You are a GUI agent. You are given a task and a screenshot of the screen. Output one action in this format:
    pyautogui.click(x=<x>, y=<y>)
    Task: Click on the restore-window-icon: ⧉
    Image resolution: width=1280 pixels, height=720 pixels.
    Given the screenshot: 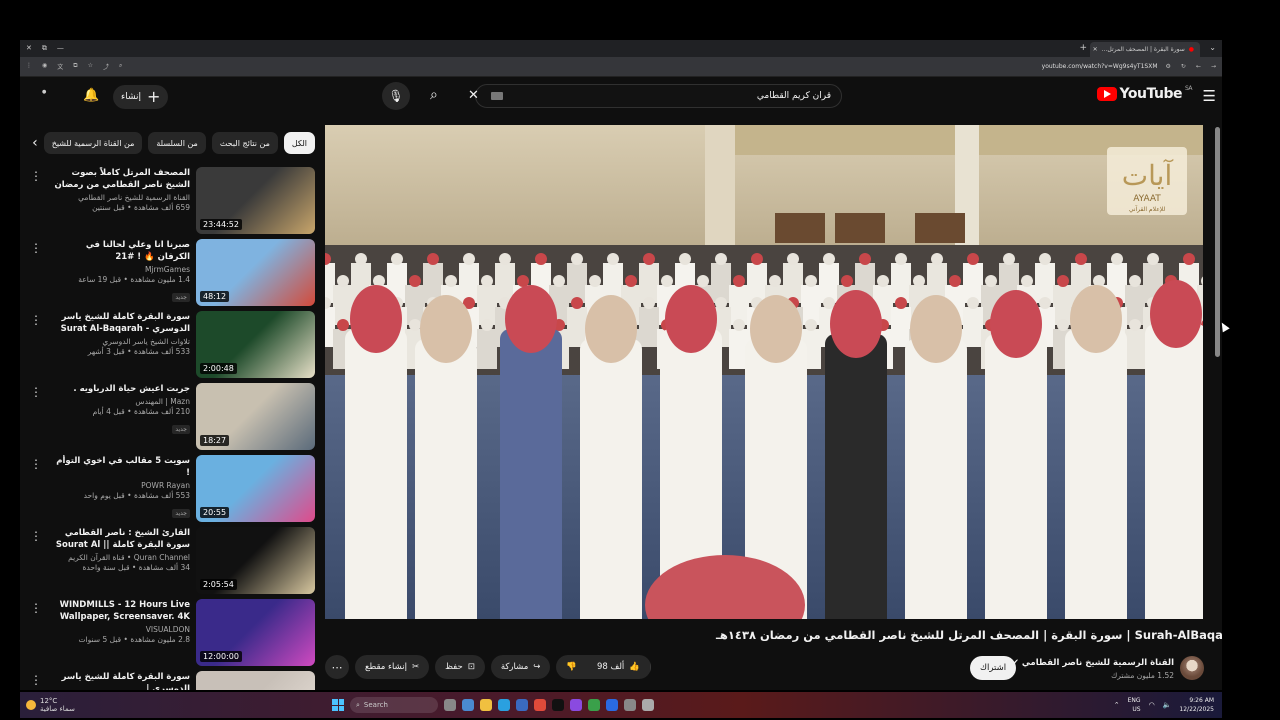 What is the action you would take?
    pyautogui.click(x=44, y=48)
    